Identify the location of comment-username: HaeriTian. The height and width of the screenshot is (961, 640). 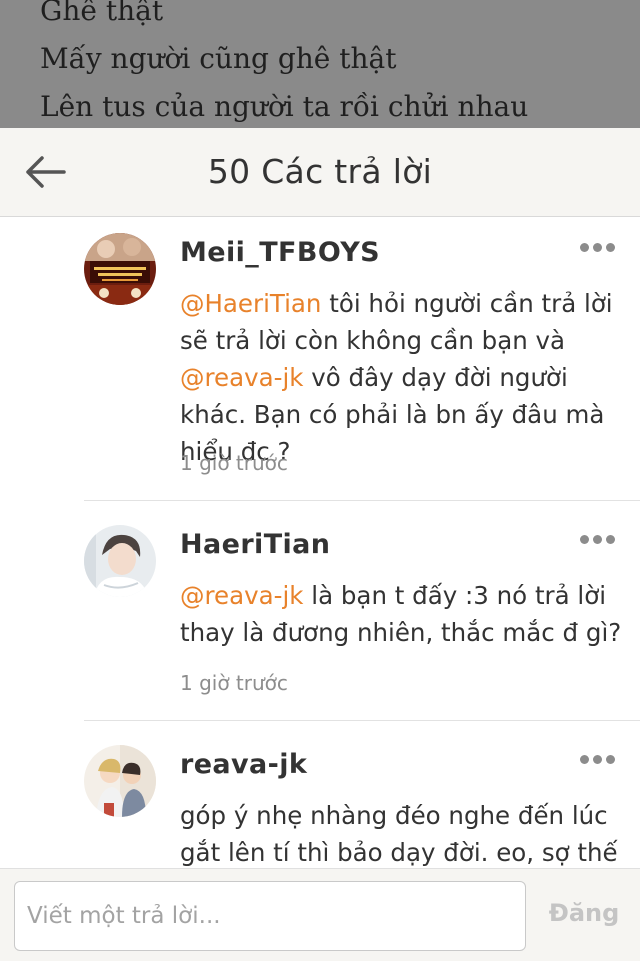
(255, 544).